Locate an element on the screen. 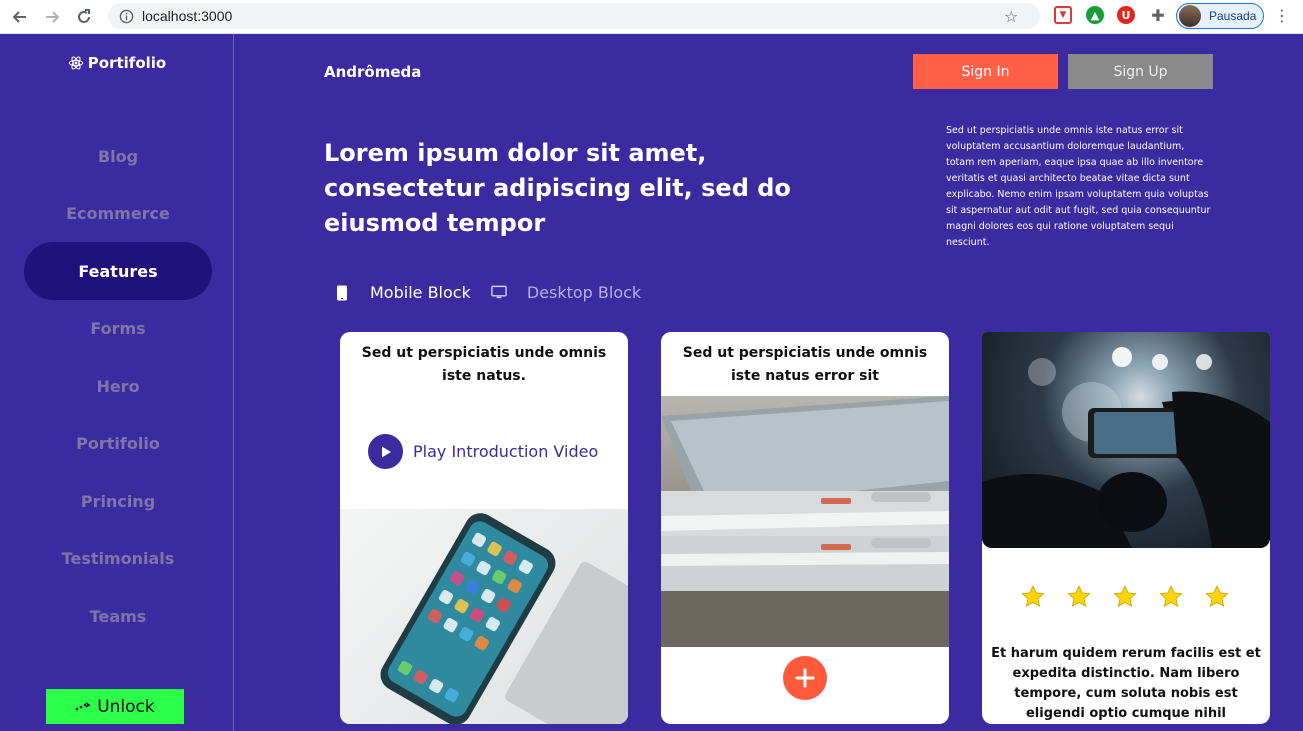 Image resolution: width=1303 pixels, height=731 pixels. sidebar-item-label: Ecommerce is located at coordinates (118, 213).